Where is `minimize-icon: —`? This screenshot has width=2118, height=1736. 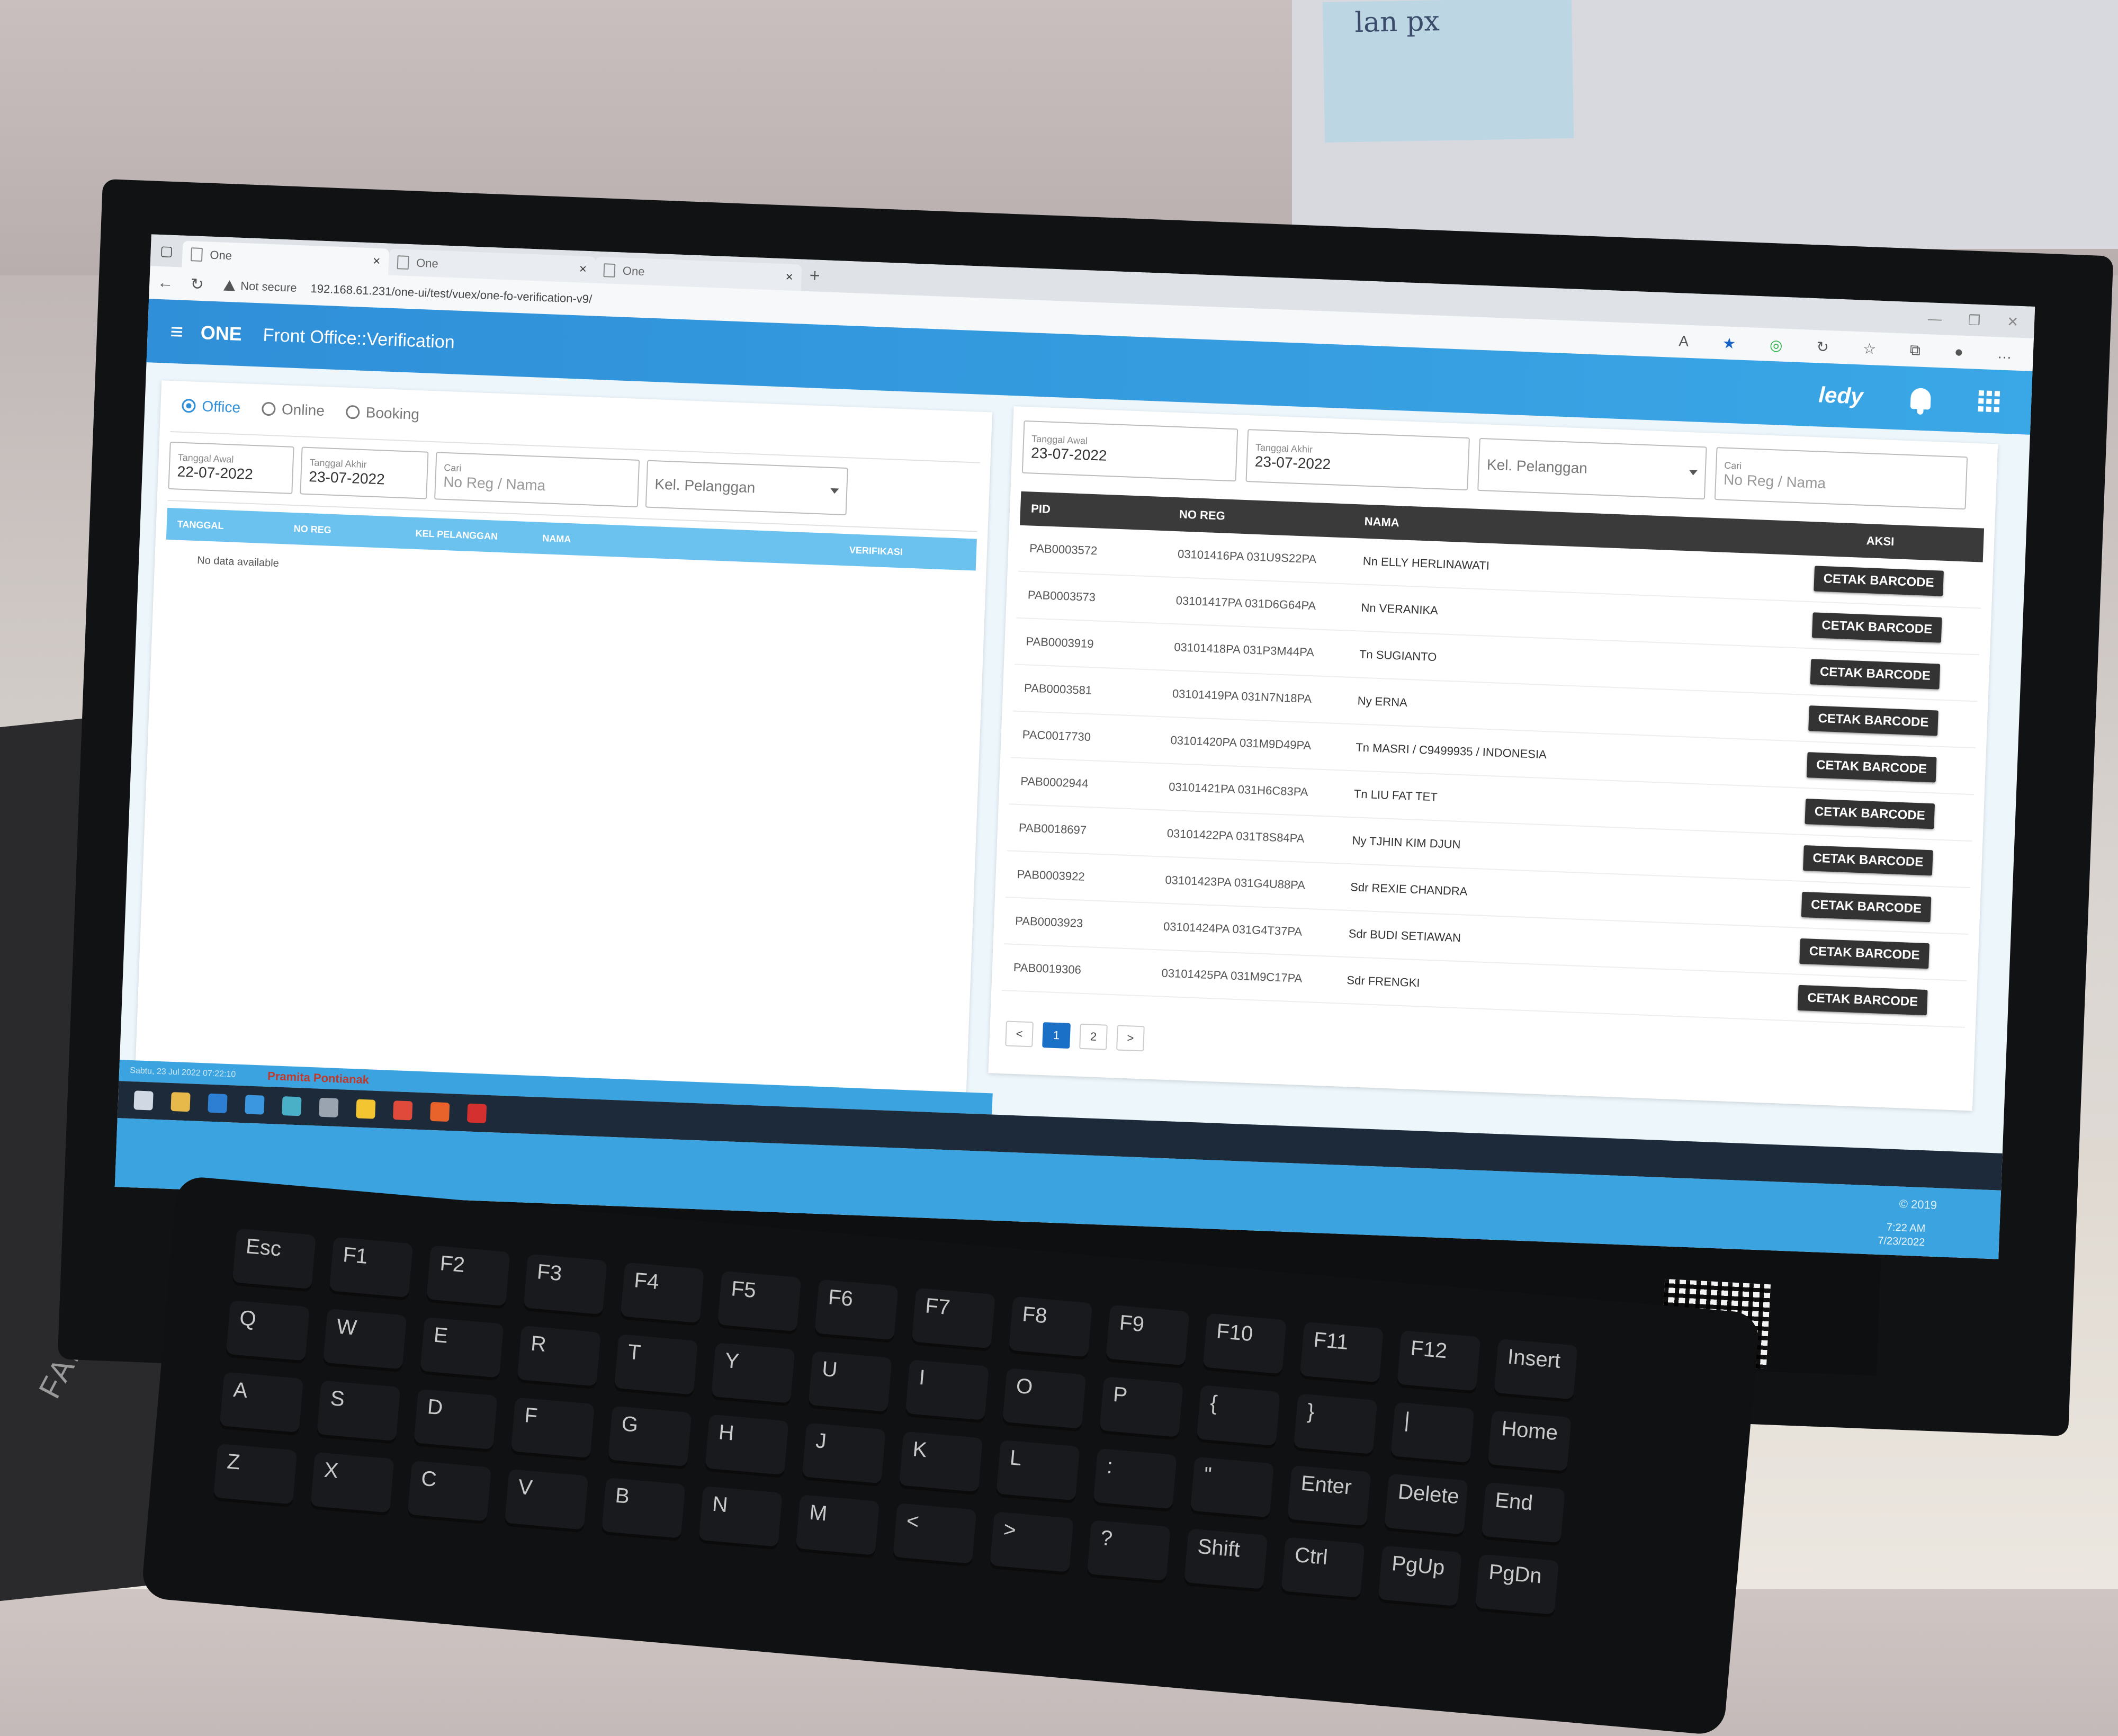
minimize-icon: — is located at coordinates (1935, 318).